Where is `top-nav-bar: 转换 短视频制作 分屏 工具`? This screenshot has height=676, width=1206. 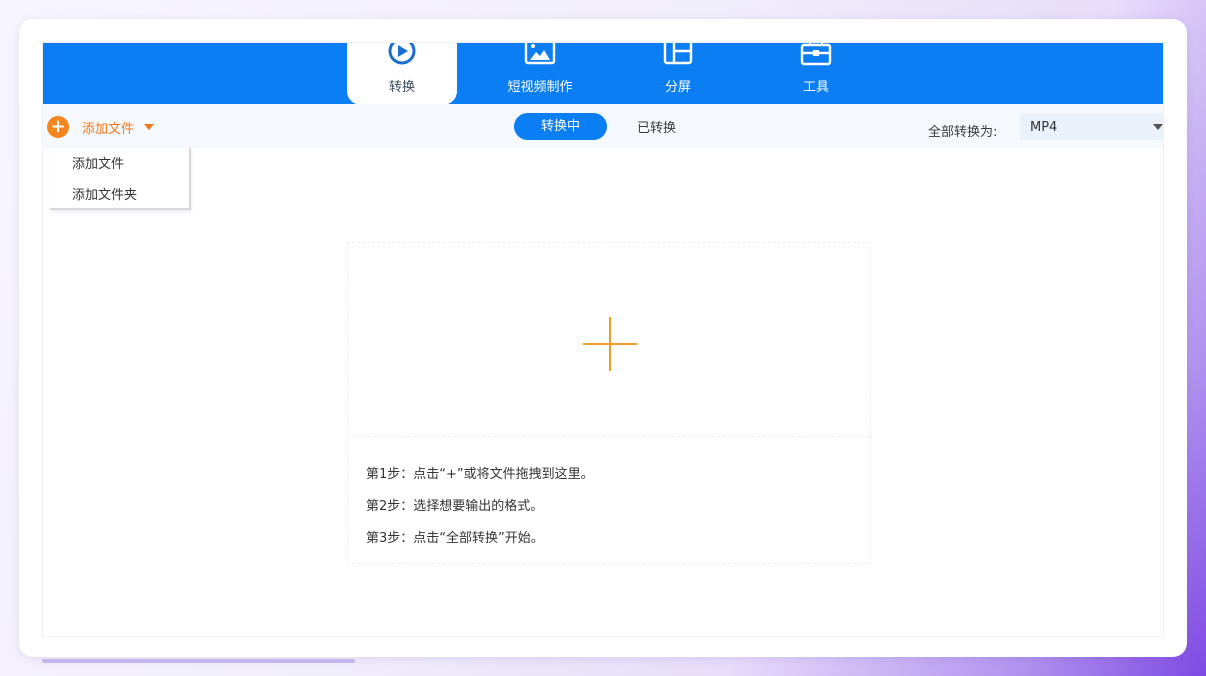
top-nav-bar: 转换 短视频制作 分屏 工具 is located at coordinates (603, 74).